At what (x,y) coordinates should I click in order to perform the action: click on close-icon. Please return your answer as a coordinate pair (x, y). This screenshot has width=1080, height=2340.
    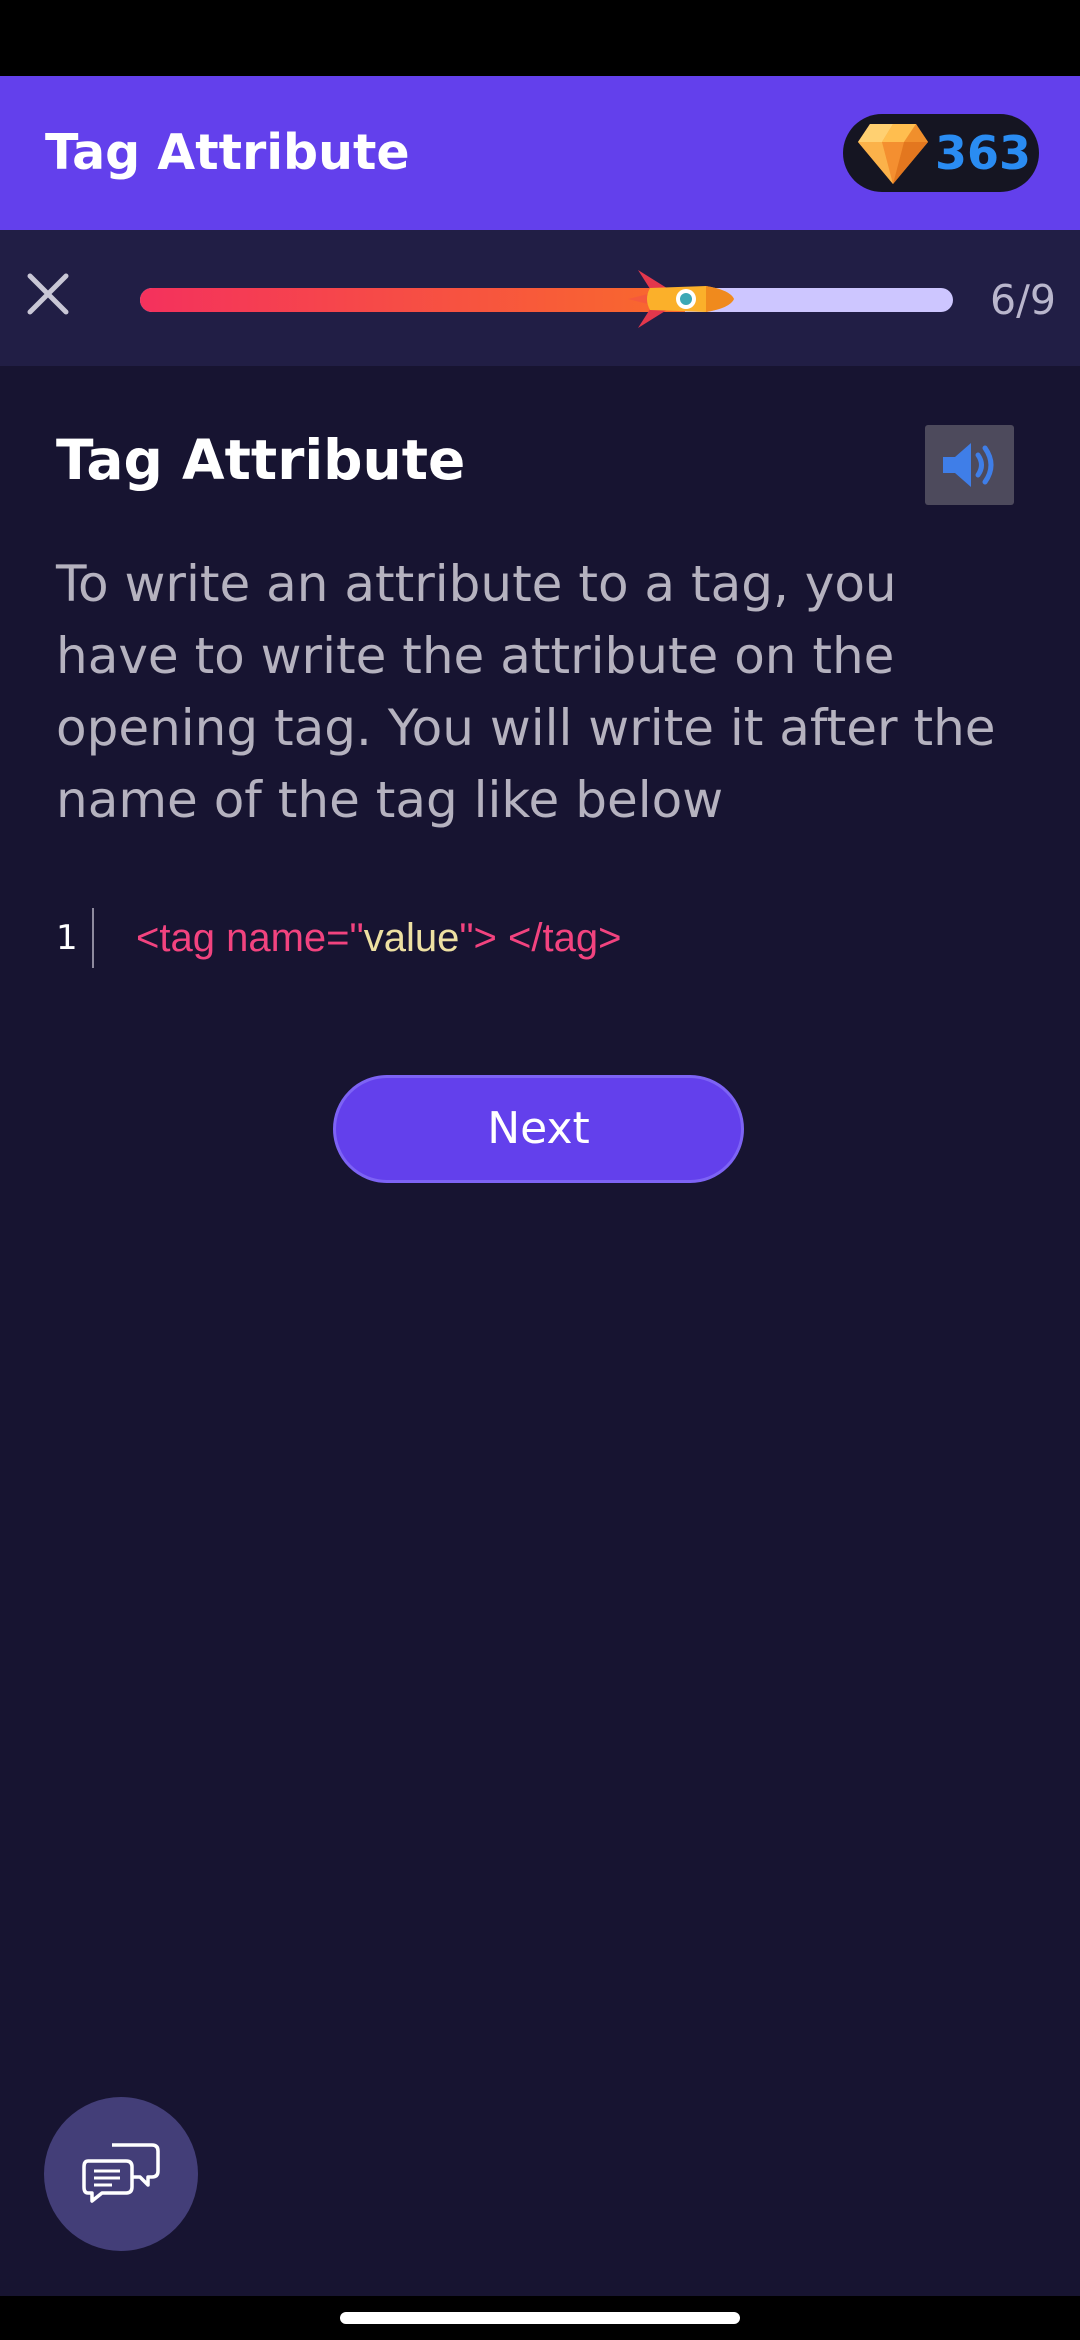
    Looking at the image, I should click on (48, 294).